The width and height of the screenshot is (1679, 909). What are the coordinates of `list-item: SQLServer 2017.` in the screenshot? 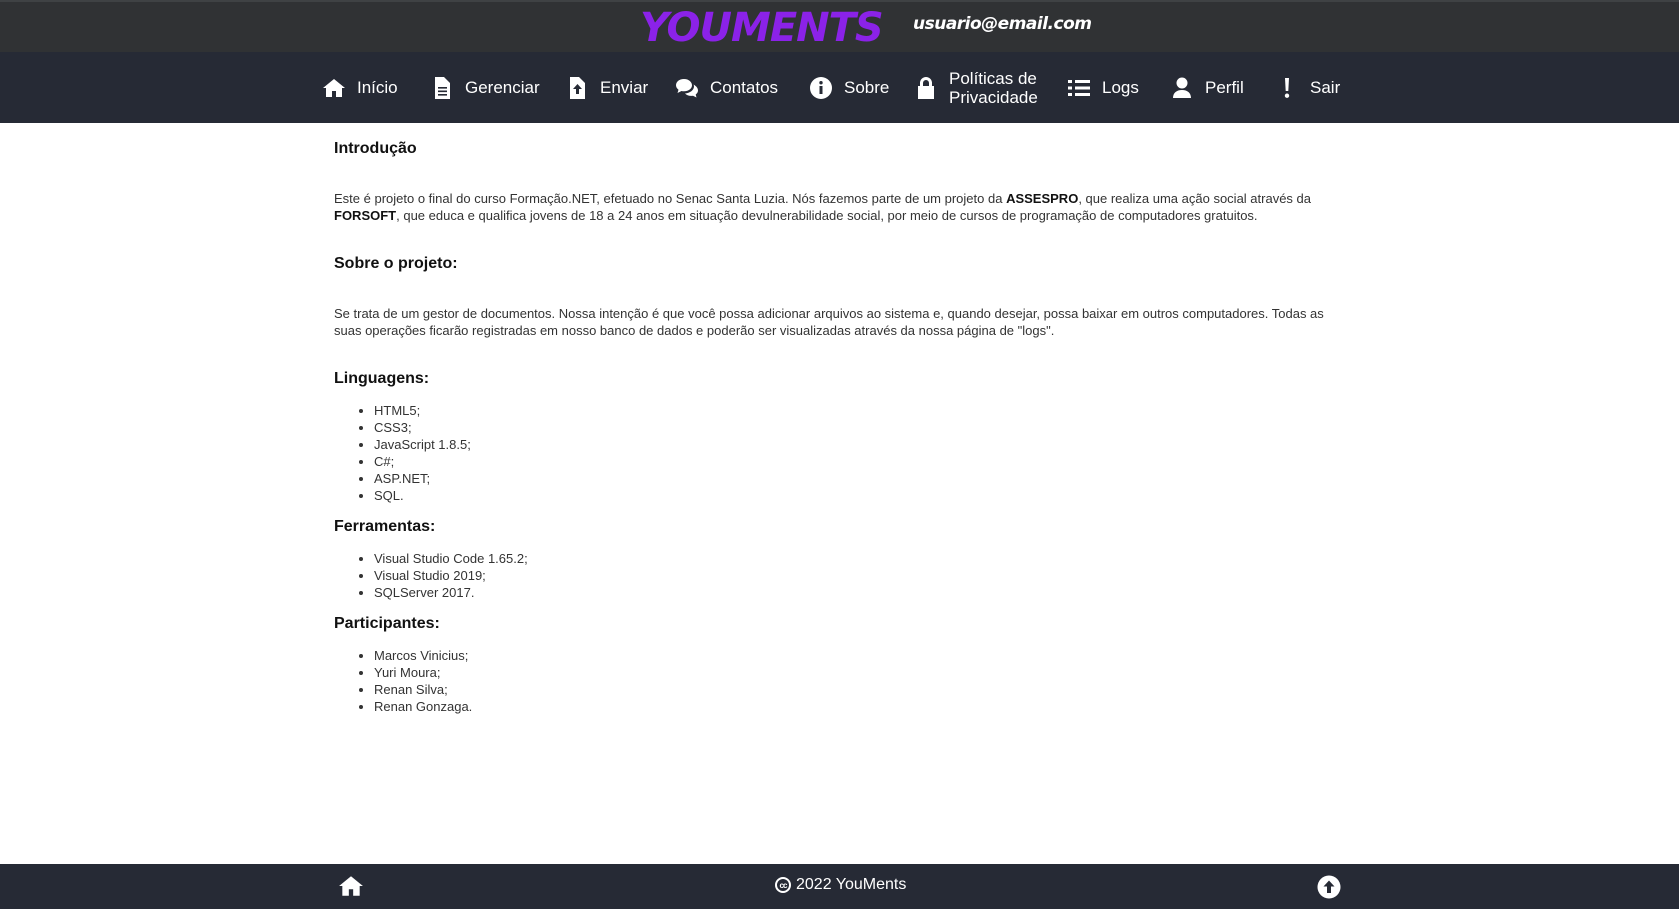 It's located at (849, 592).